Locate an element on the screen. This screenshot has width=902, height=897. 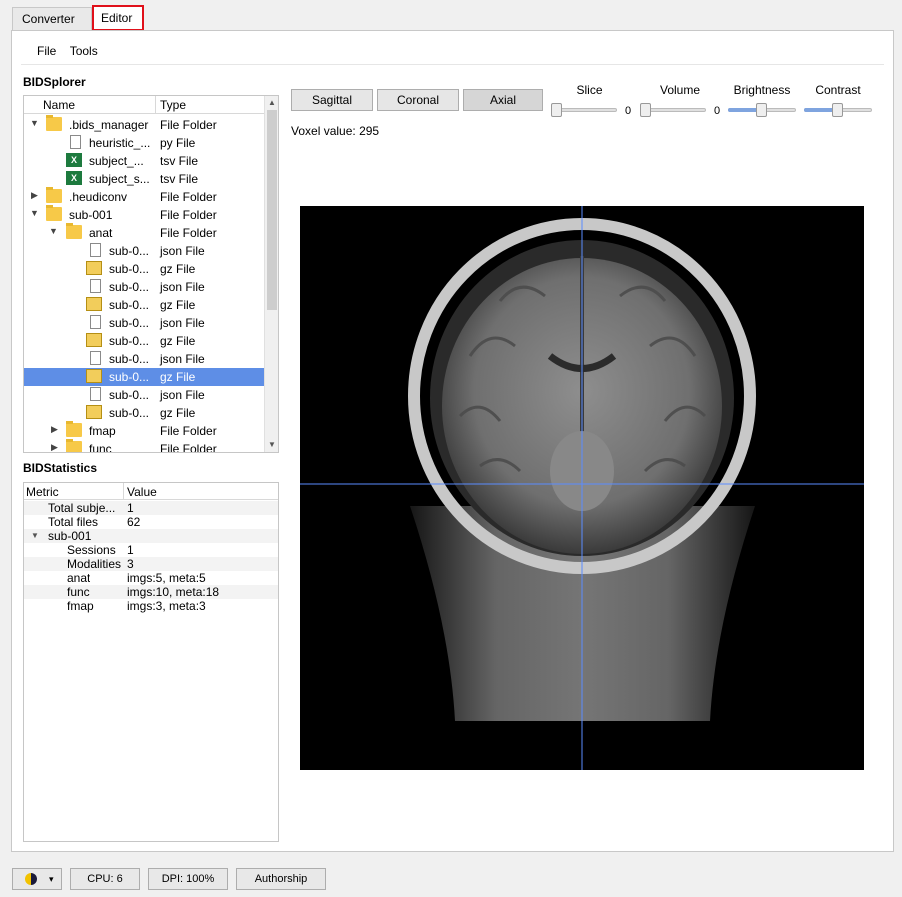
stats-metric: sub-001 is located at coordinates (70, 536).